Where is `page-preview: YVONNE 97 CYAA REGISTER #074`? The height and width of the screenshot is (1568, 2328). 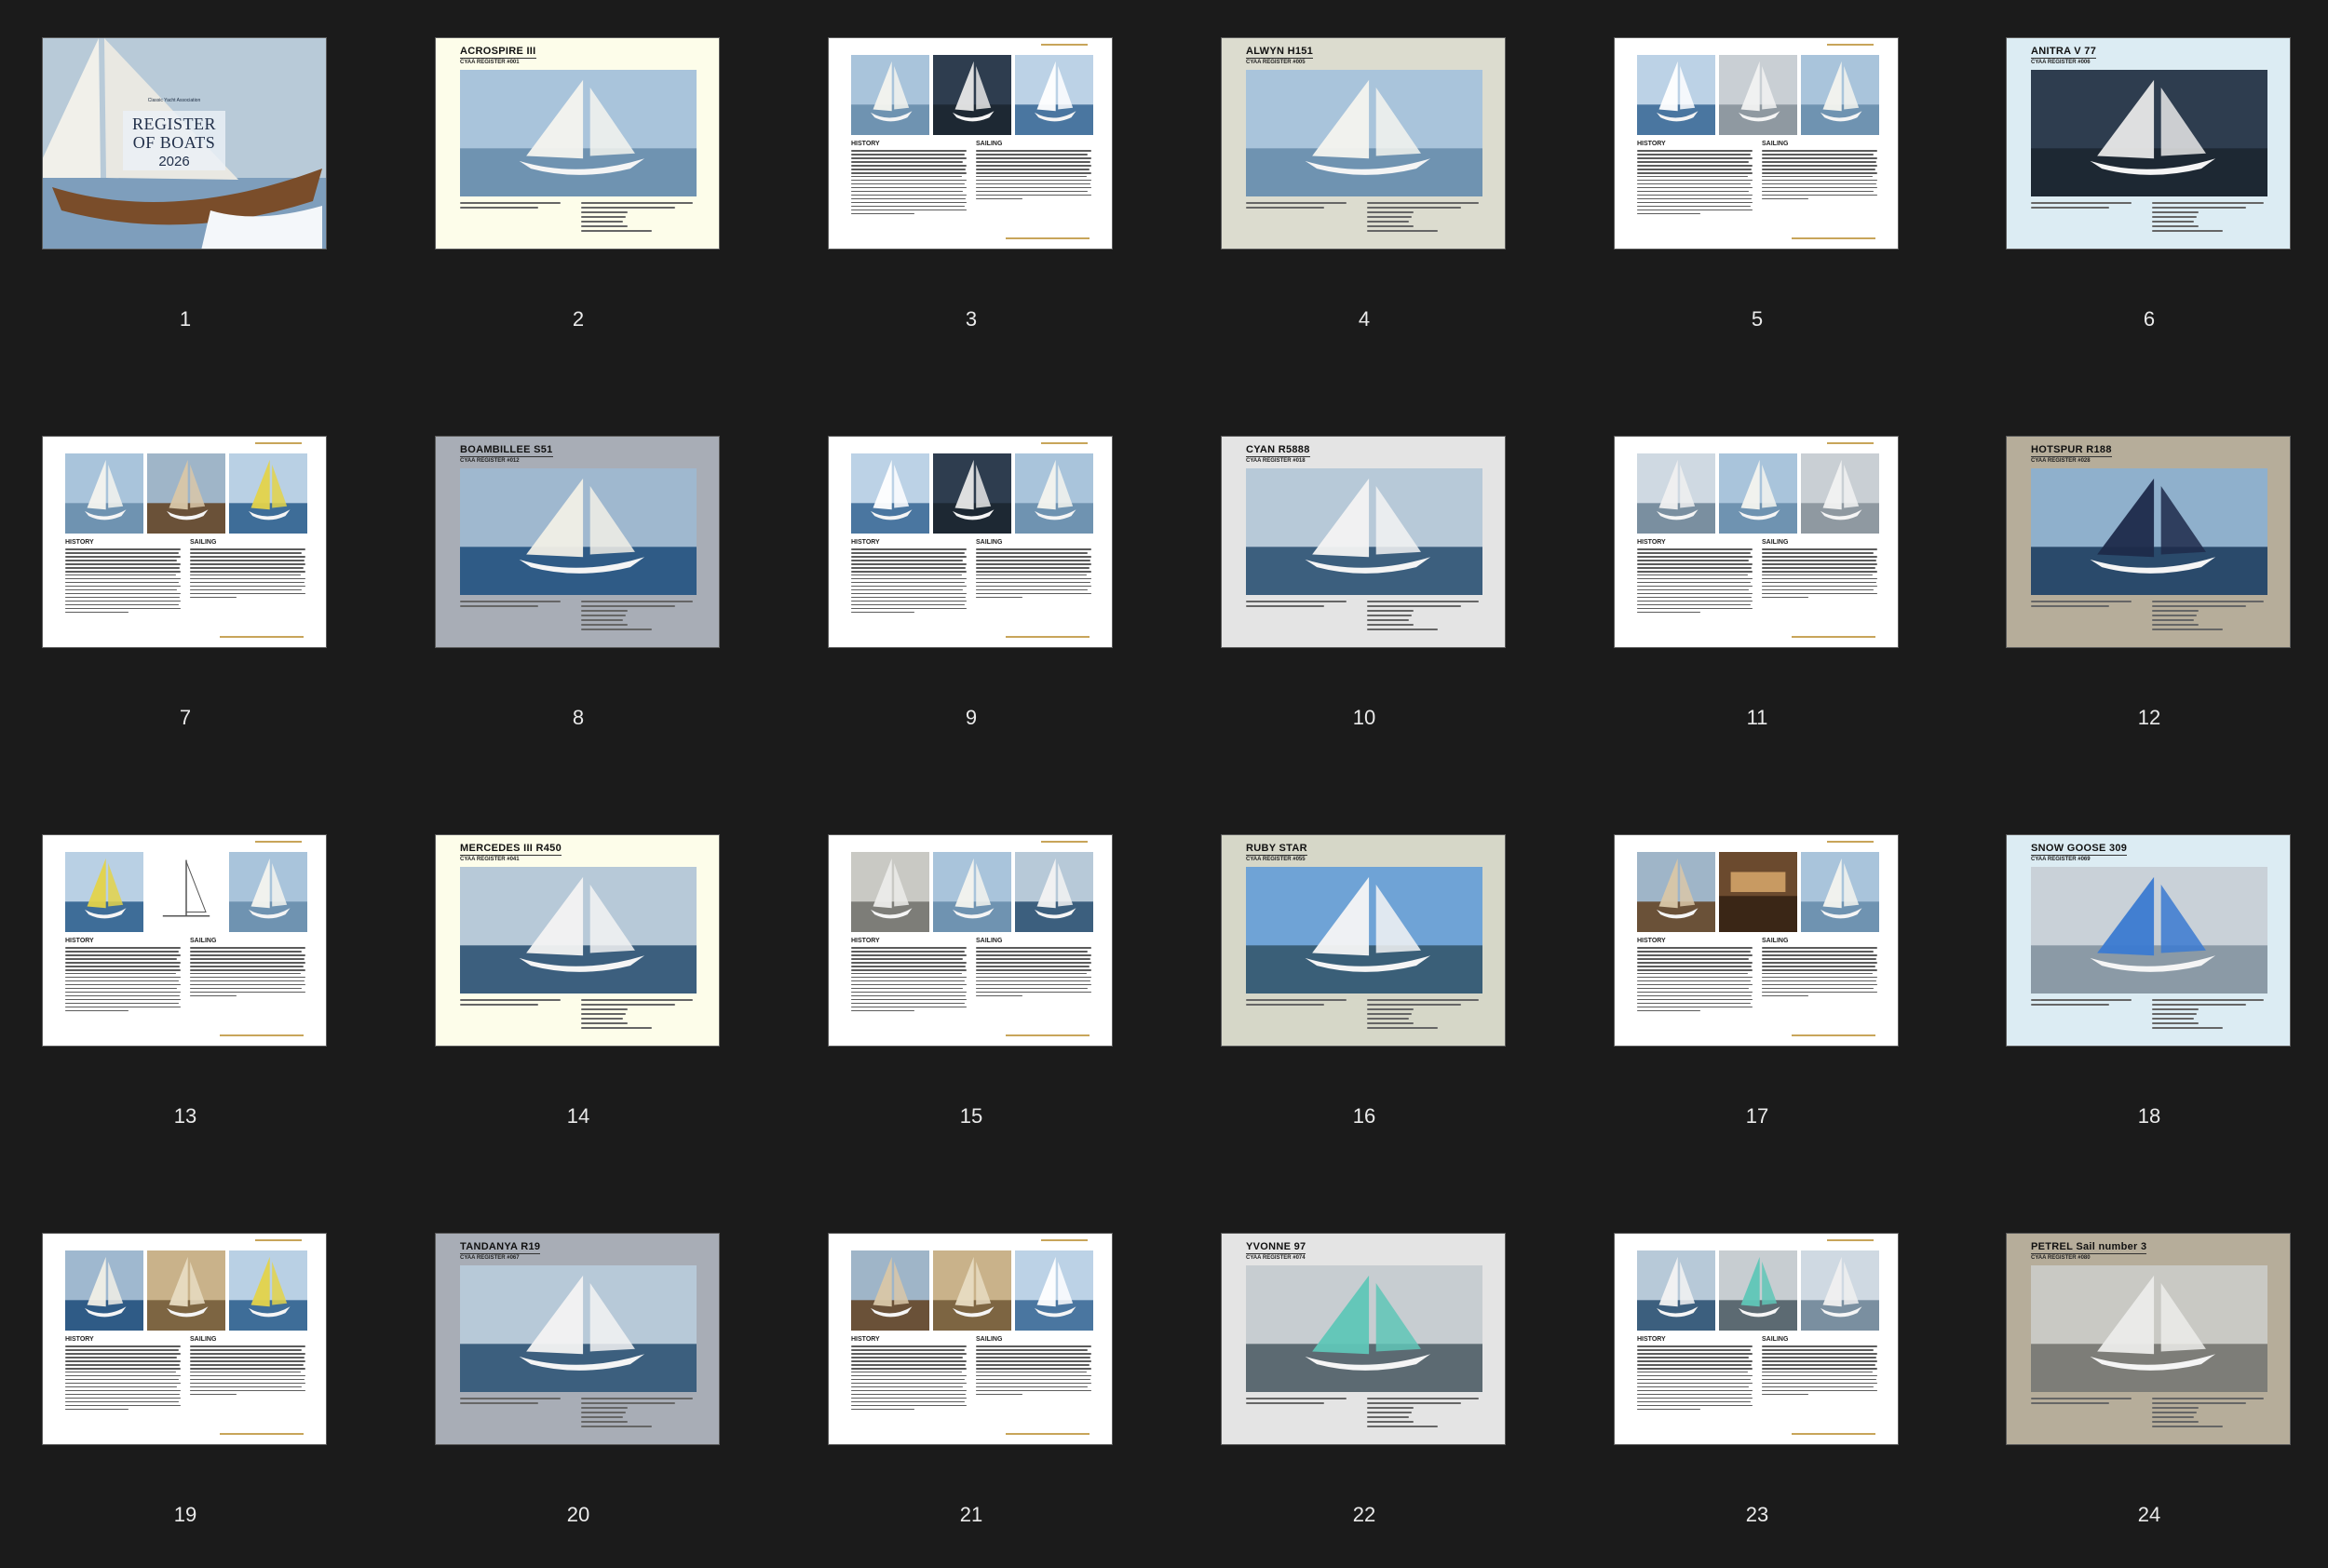 page-preview: YVONNE 97 CYAA REGISTER #074 is located at coordinates (1363, 1339).